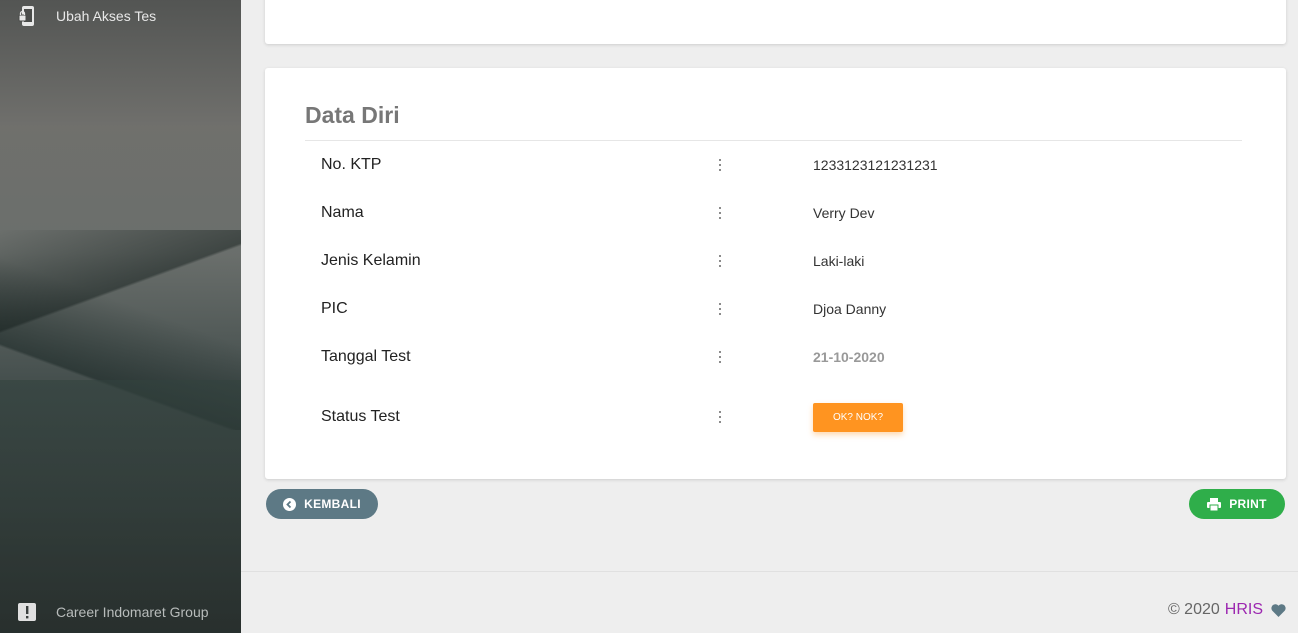  Describe the element at coordinates (132, 612) in the screenshot. I see `sidebar-item-label: Career Indomaret Group` at that location.